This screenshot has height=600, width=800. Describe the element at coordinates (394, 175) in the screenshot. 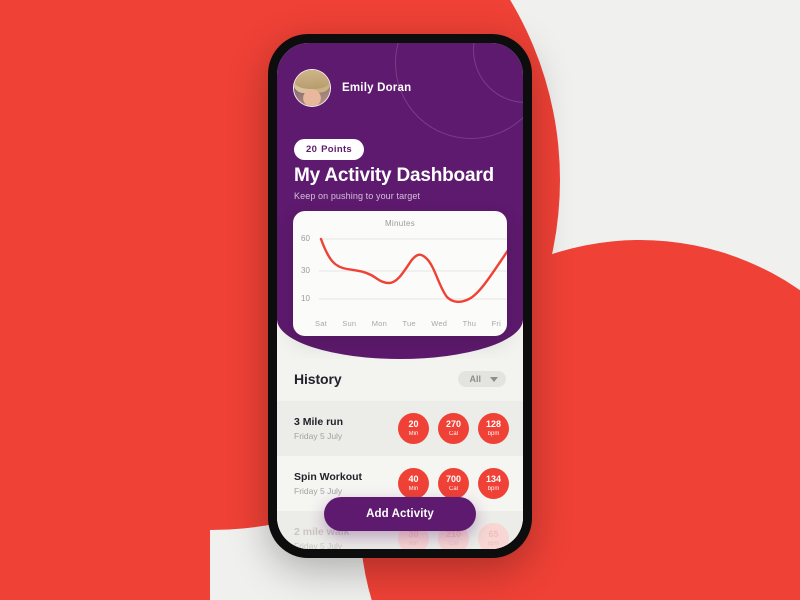

I see `page-title: My Activity Dashboard` at that location.